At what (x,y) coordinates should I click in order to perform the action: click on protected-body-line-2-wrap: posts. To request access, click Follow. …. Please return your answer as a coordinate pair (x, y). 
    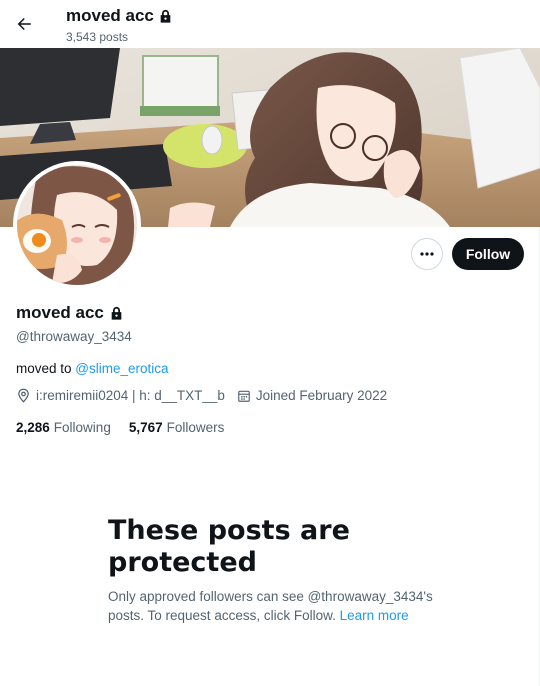
    Looking at the image, I should click on (278, 615).